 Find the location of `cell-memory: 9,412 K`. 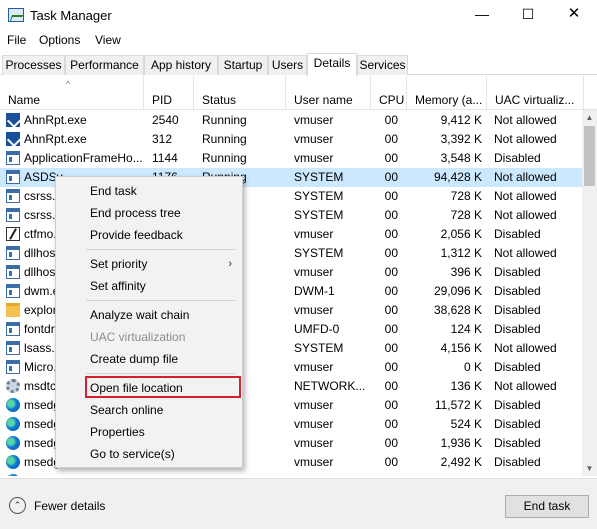

cell-memory: 9,412 K is located at coordinates (461, 120).